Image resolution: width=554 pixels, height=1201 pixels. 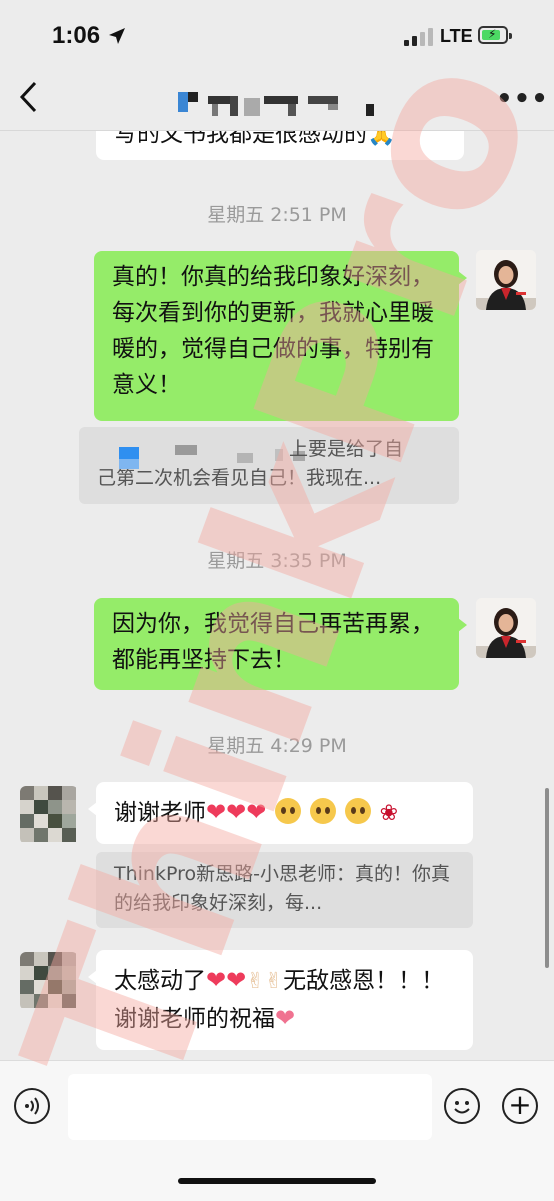 What do you see at coordinates (160, 813) in the screenshot?
I see `message-text: 谢谢老师` at bounding box center [160, 813].